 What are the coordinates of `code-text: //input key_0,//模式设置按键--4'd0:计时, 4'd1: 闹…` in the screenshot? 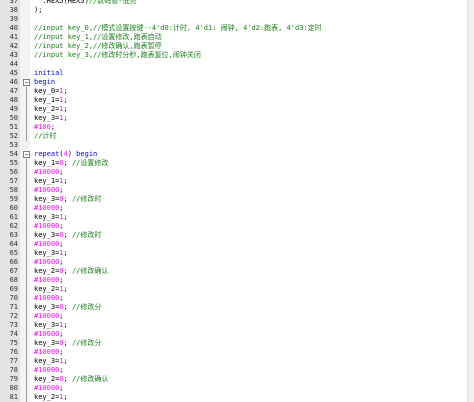 It's located at (178, 28).